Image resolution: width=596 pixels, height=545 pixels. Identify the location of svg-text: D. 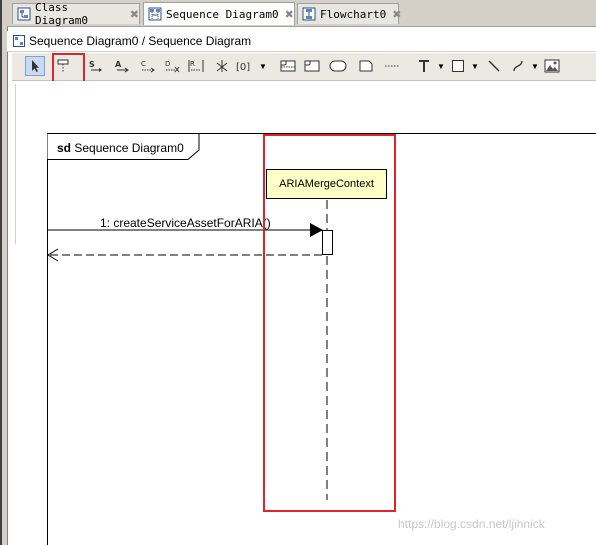
(167, 64).